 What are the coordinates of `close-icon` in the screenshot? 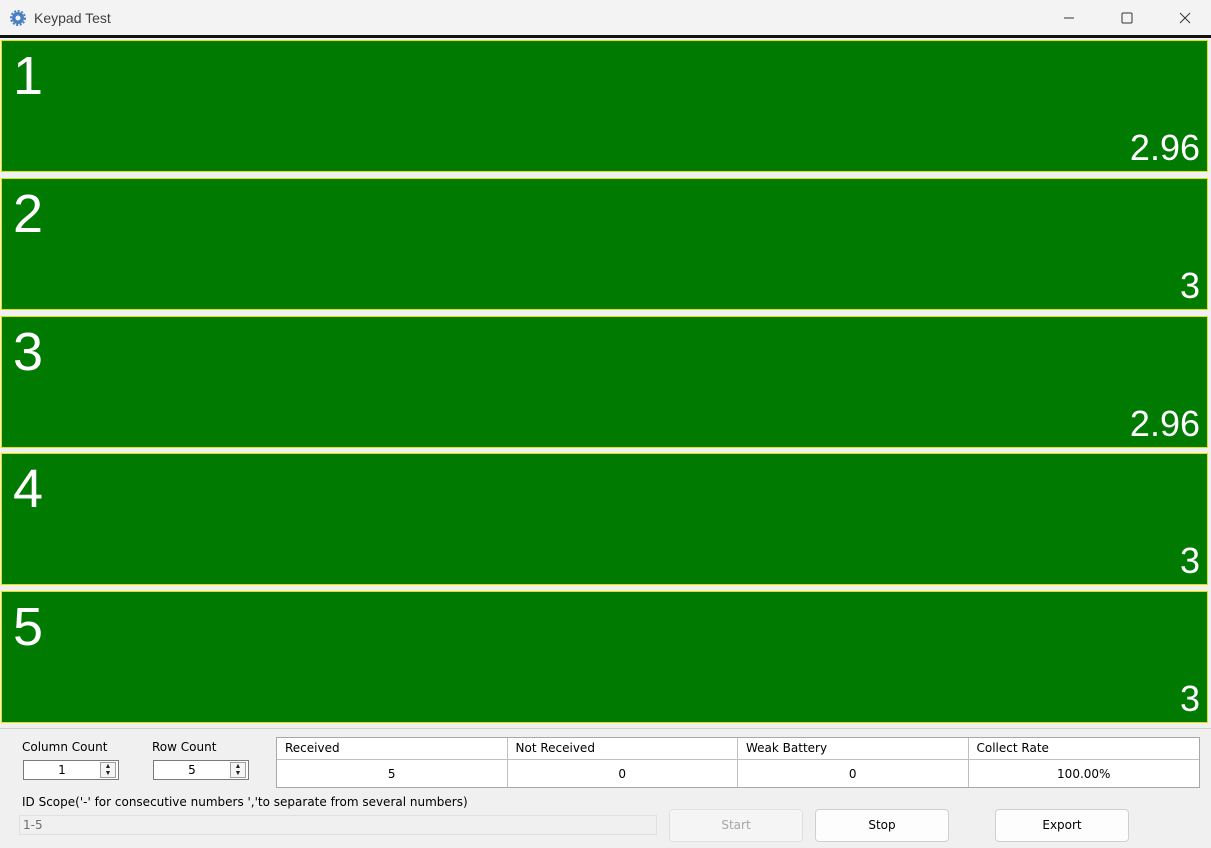 It's located at (1185, 17).